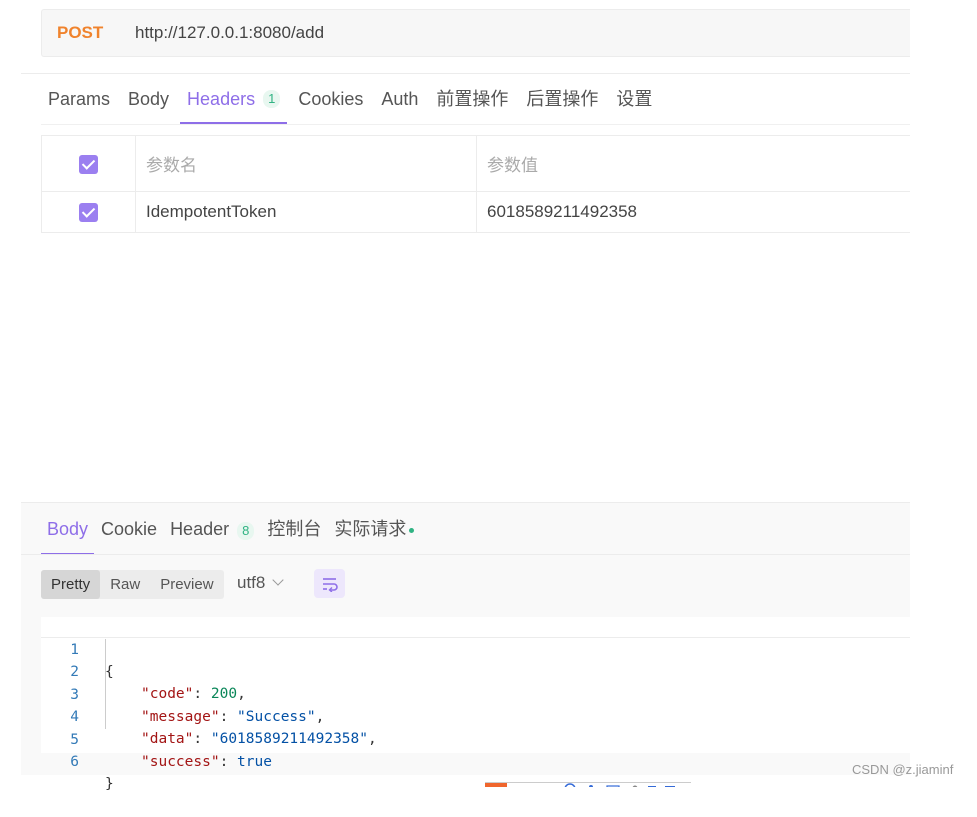  I want to click on response-tab-actual-request: 实际请求, so click(374, 529).